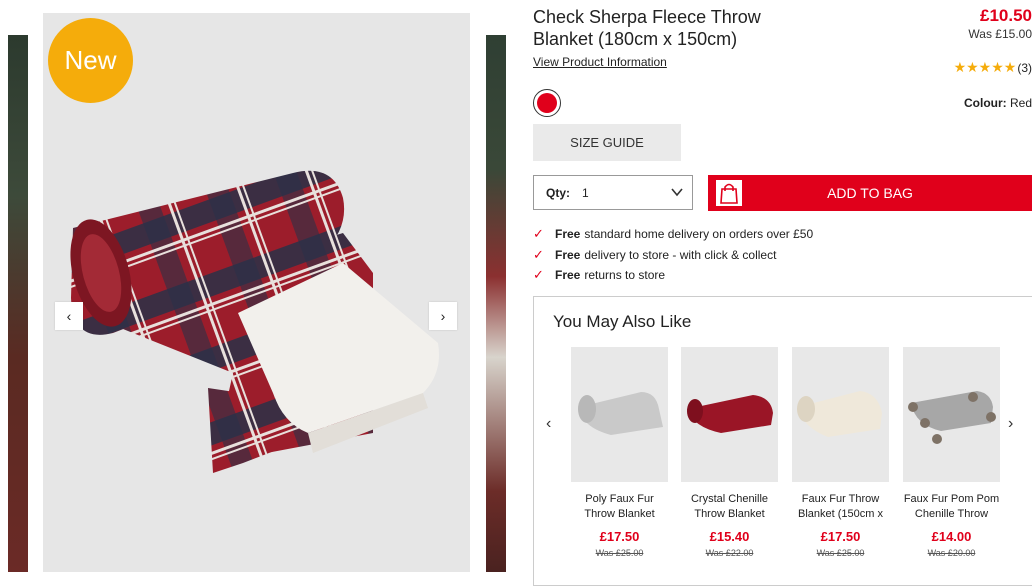 The height and width of the screenshot is (586, 1032). I want to click on cream-throw-icon, so click(839, 414).